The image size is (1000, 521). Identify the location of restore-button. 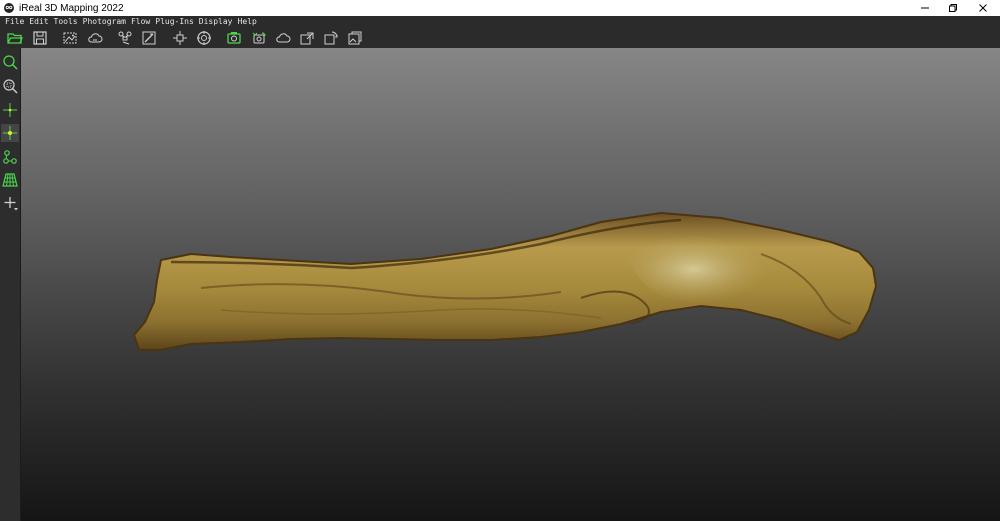
(953, 8).